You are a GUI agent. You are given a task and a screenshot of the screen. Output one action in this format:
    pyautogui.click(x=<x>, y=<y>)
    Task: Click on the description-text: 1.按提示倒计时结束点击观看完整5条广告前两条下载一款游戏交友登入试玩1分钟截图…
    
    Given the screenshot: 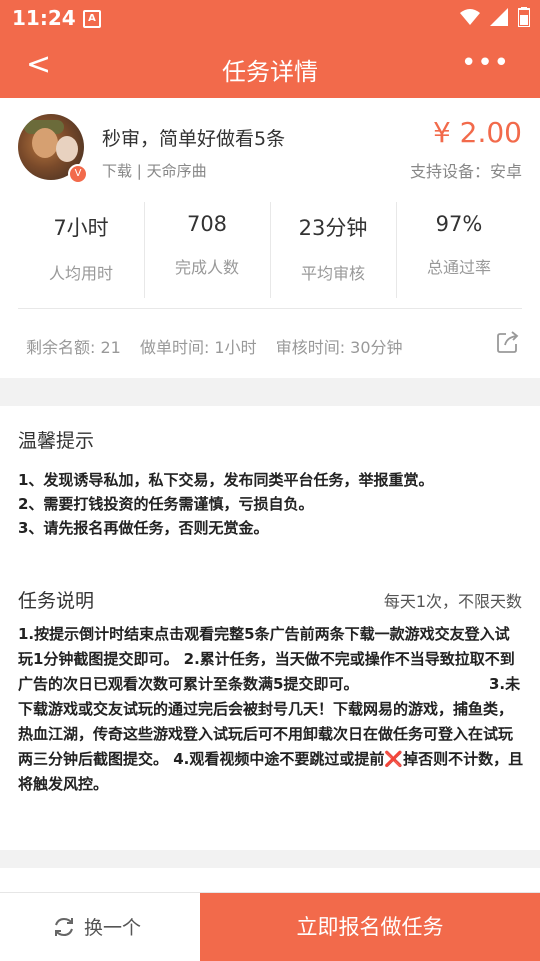 What is the action you would take?
    pyautogui.click(x=269, y=696)
    